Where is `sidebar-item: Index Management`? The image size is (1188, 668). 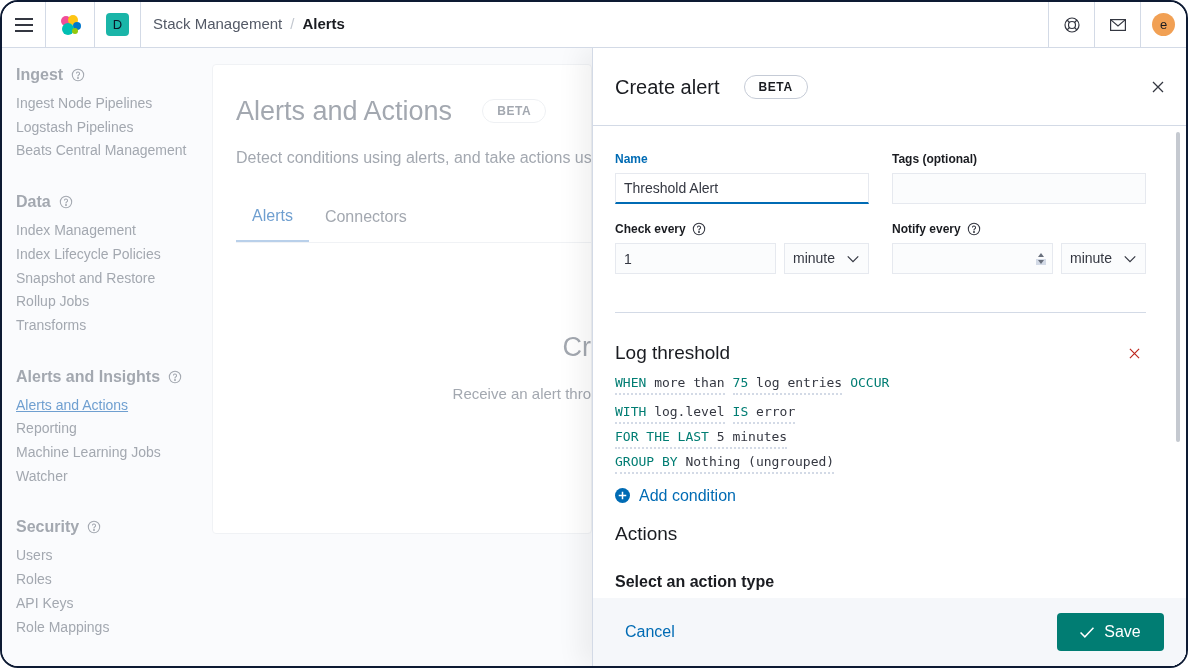
sidebar-item: Index Management is located at coordinates (114, 231).